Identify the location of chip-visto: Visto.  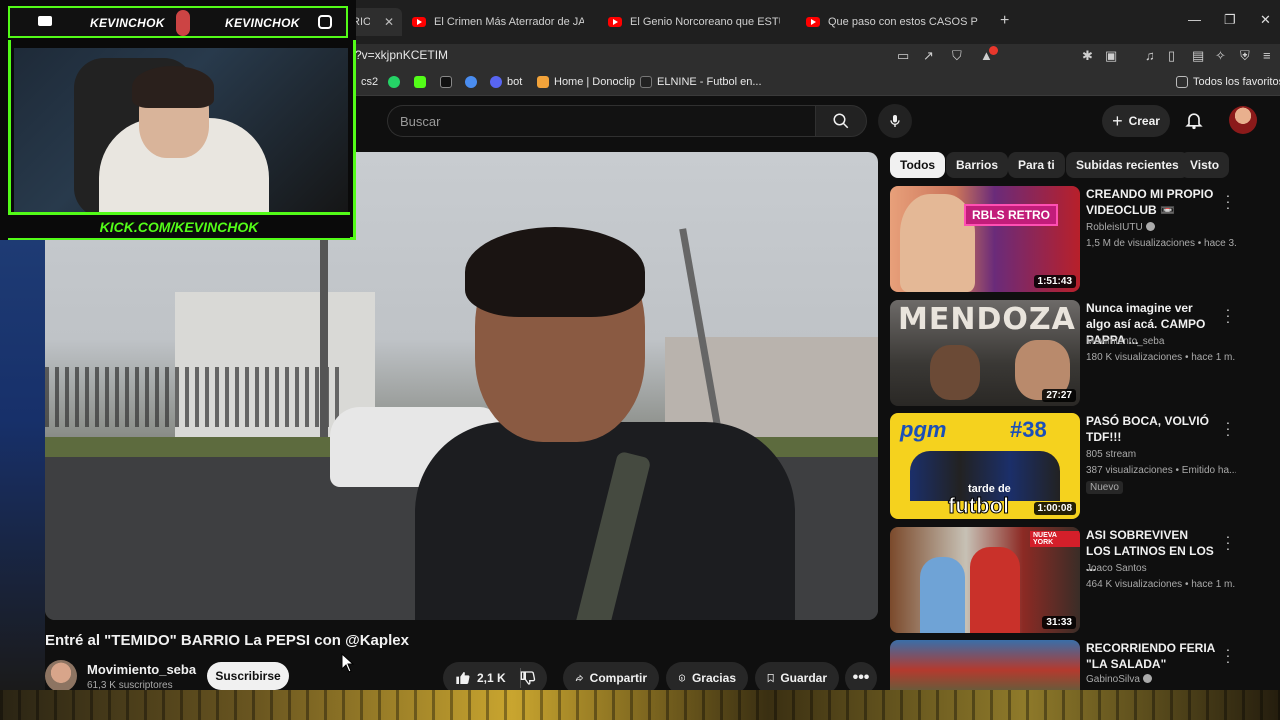
(1205, 165).